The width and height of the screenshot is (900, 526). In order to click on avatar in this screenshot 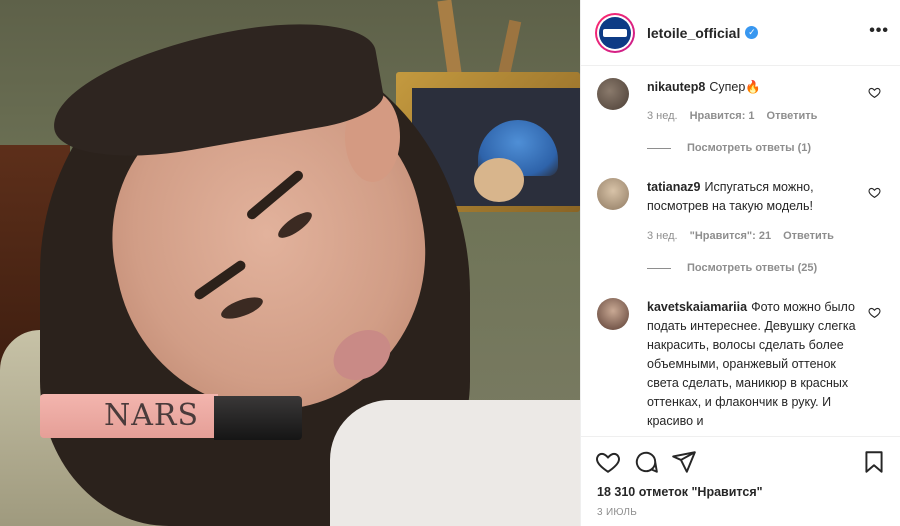, I will do `click(615, 32)`.